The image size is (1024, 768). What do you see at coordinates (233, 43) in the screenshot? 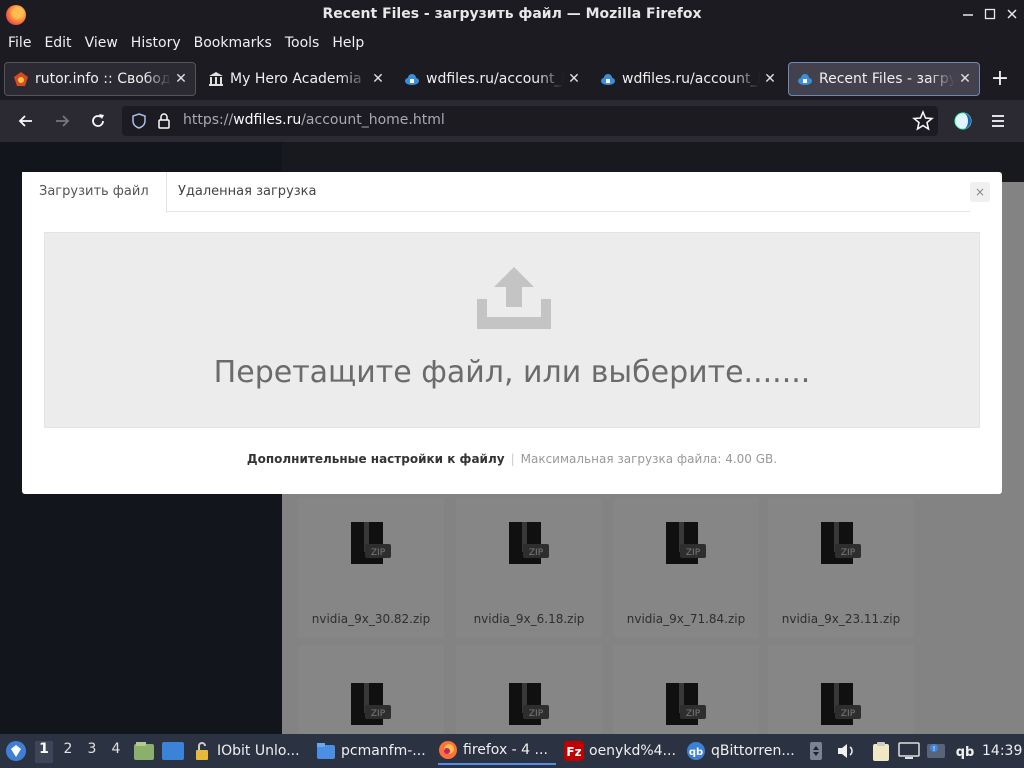
I see `menu-bookmarks: Bookmarks` at bounding box center [233, 43].